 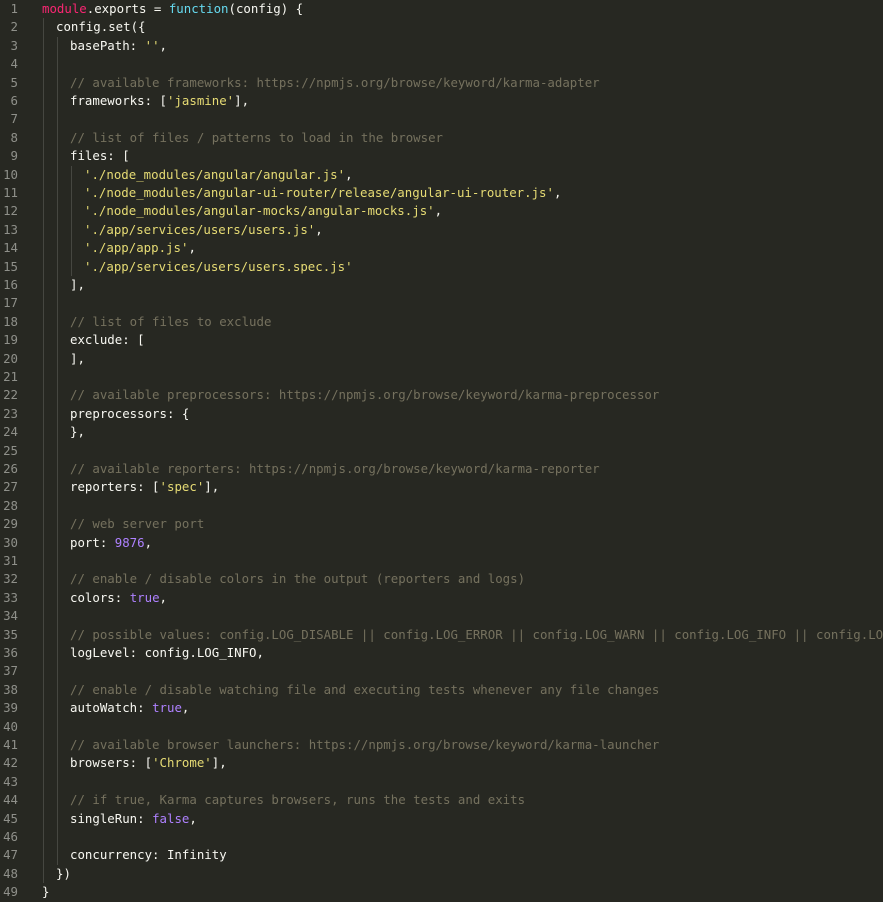 What do you see at coordinates (441, 64) in the screenshot?
I see `code-line: 4` at bounding box center [441, 64].